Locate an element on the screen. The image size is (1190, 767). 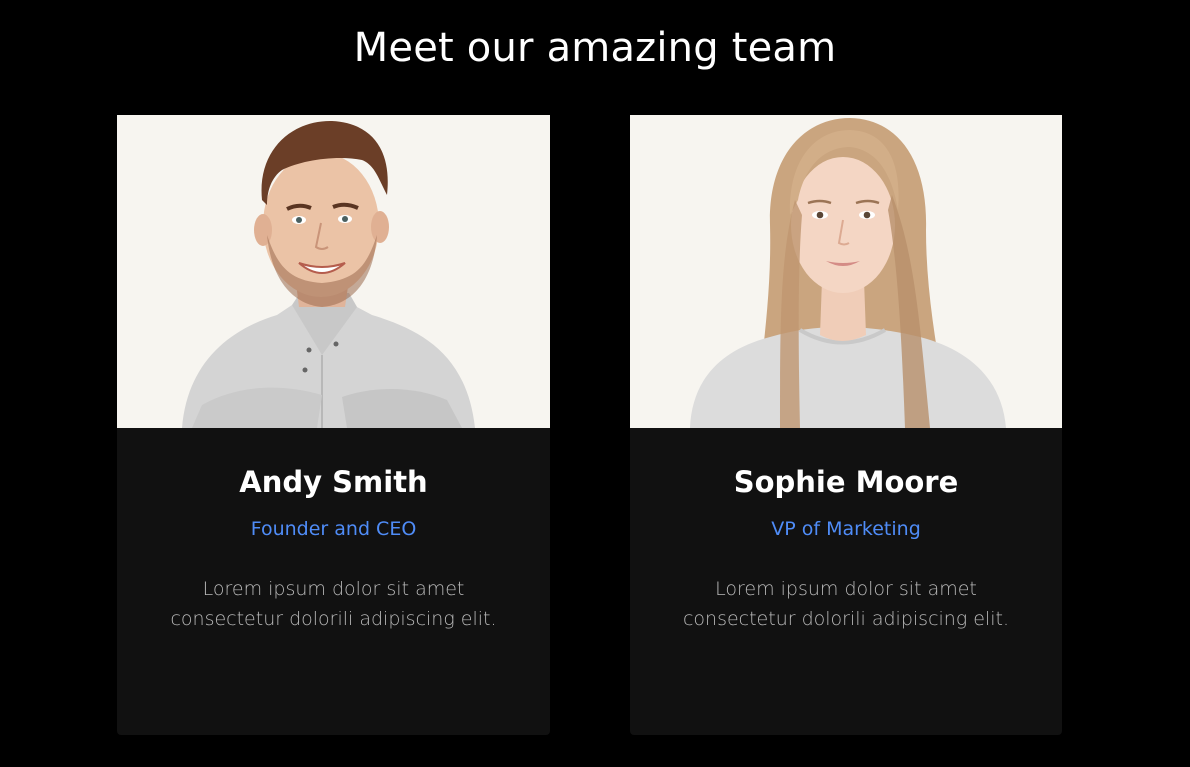
member-role: Founder and CEO is located at coordinates (333, 529).